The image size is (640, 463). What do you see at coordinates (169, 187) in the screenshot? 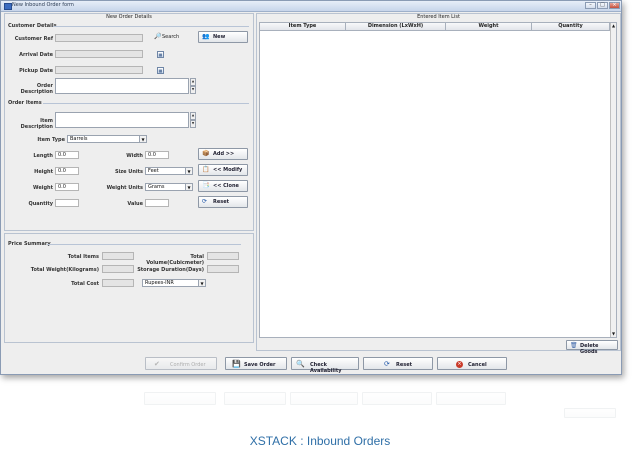
I see `weight-units-select: Grams ▼` at bounding box center [169, 187].